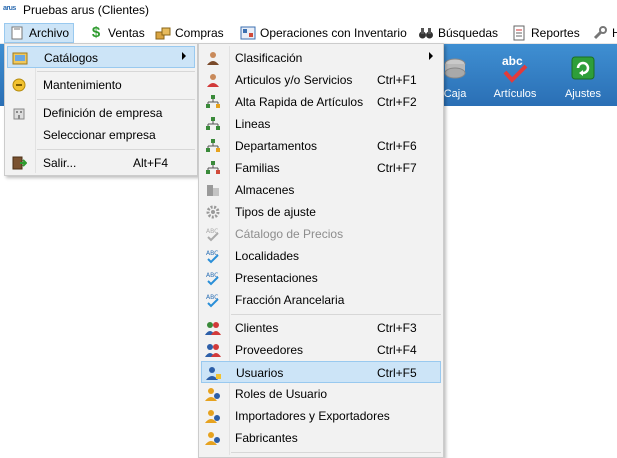 This screenshot has height=458, width=617. Describe the element at coordinates (397, 102) in the screenshot. I see `menu-item-shortcut: Ctrl+F2` at that location.